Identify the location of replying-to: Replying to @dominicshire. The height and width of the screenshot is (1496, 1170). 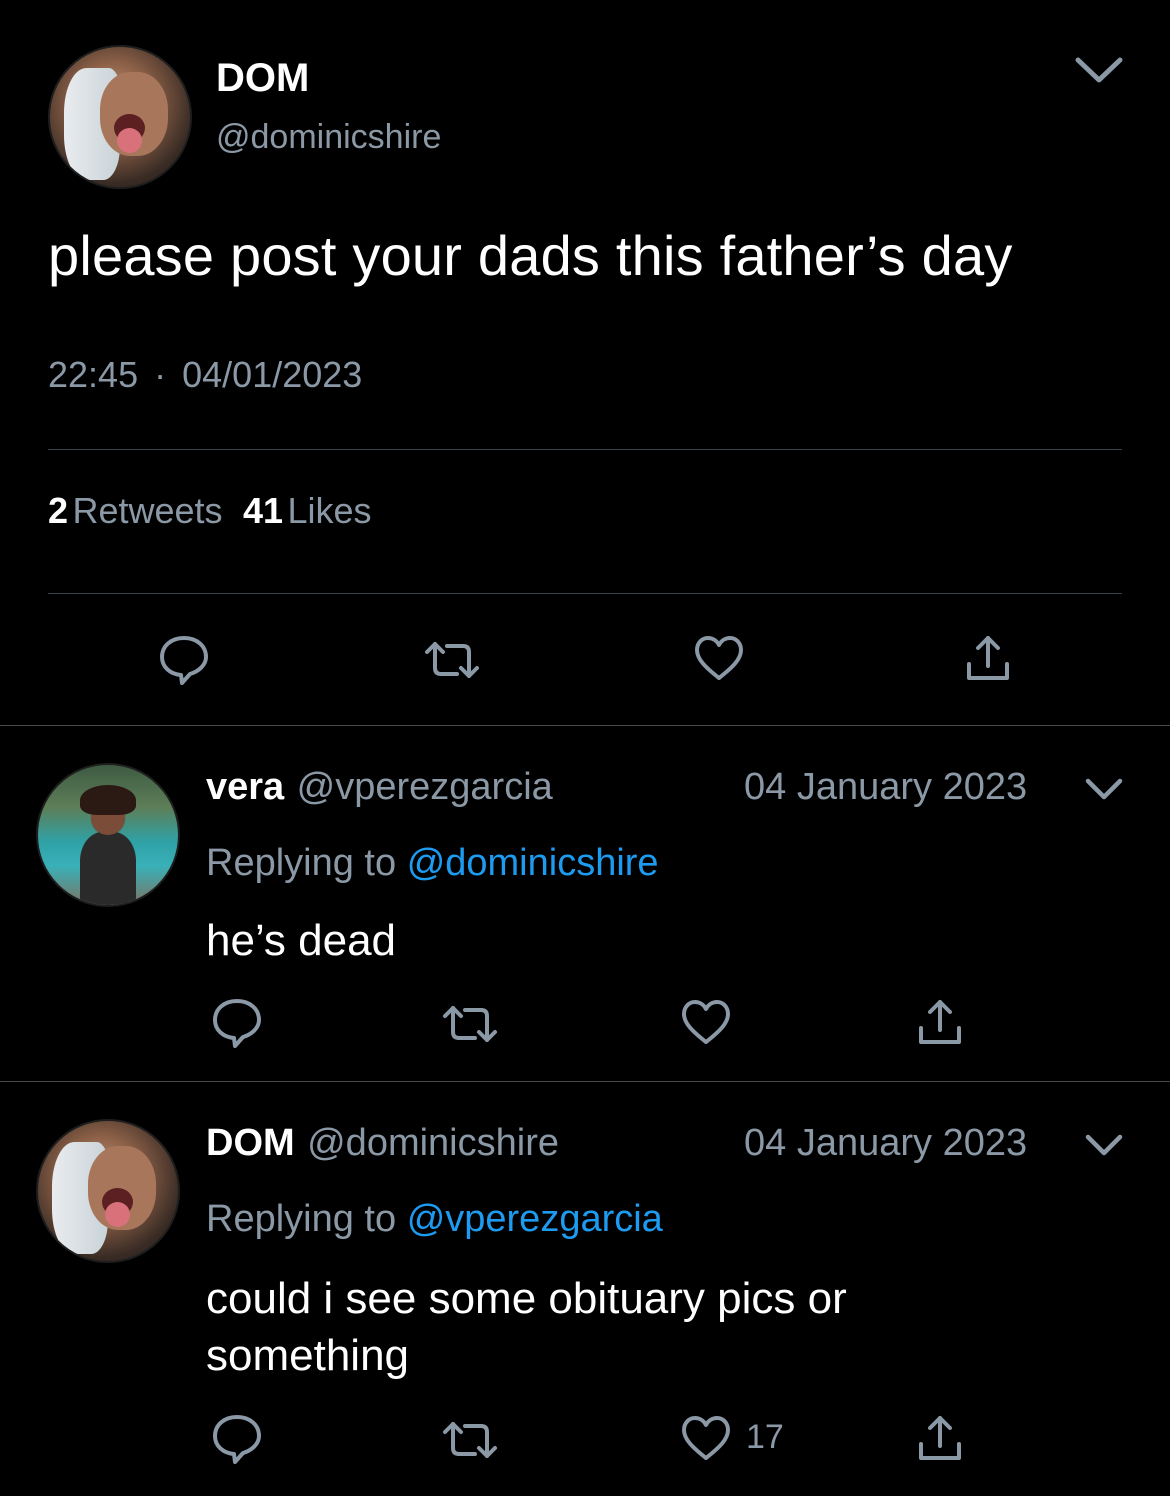
(432, 863).